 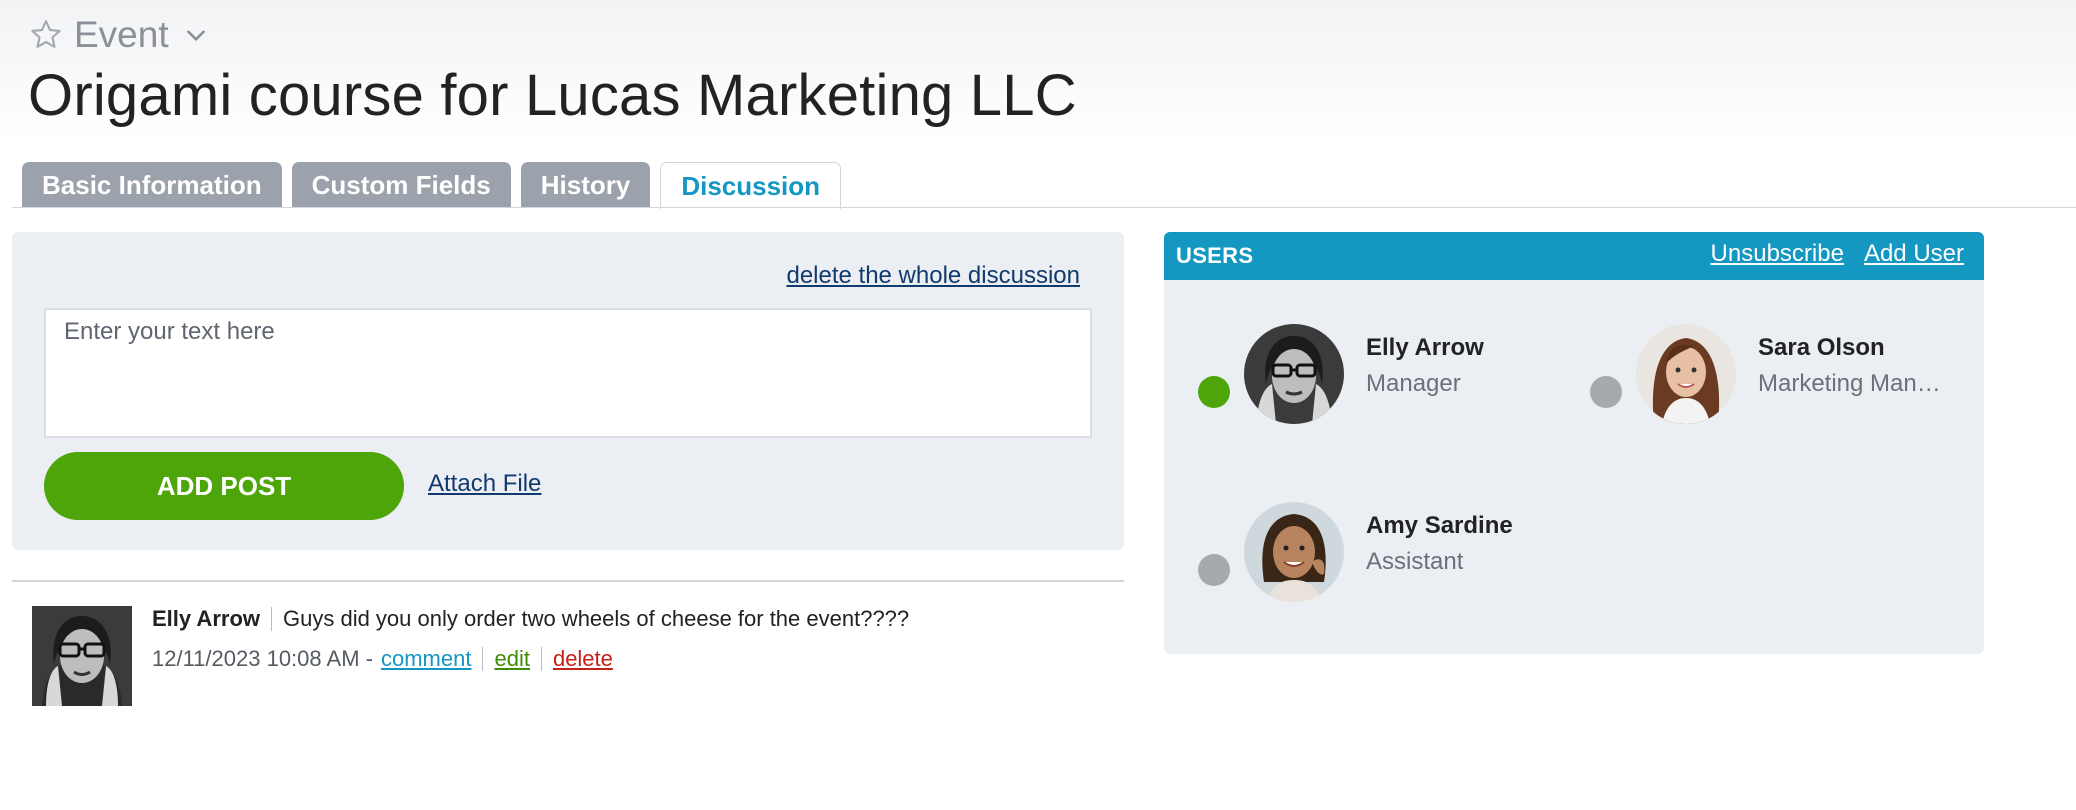 What do you see at coordinates (1439, 526) in the screenshot?
I see `user-name: Amy Sardine` at bounding box center [1439, 526].